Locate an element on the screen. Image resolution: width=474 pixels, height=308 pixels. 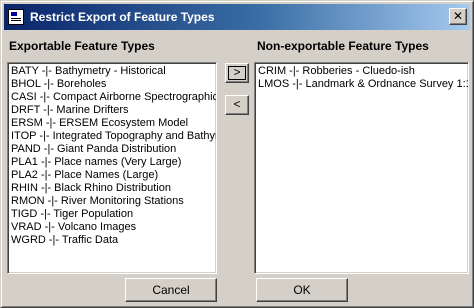
list-item: DRFT -|- Marine Drifters is located at coordinates (113, 110).